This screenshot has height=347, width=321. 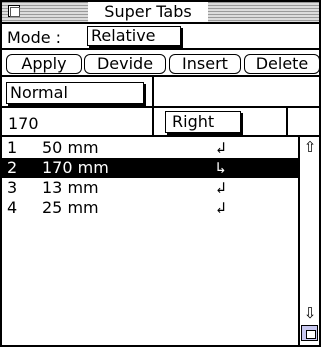 I want to click on grow-box-inner, so click(x=311, y=334).